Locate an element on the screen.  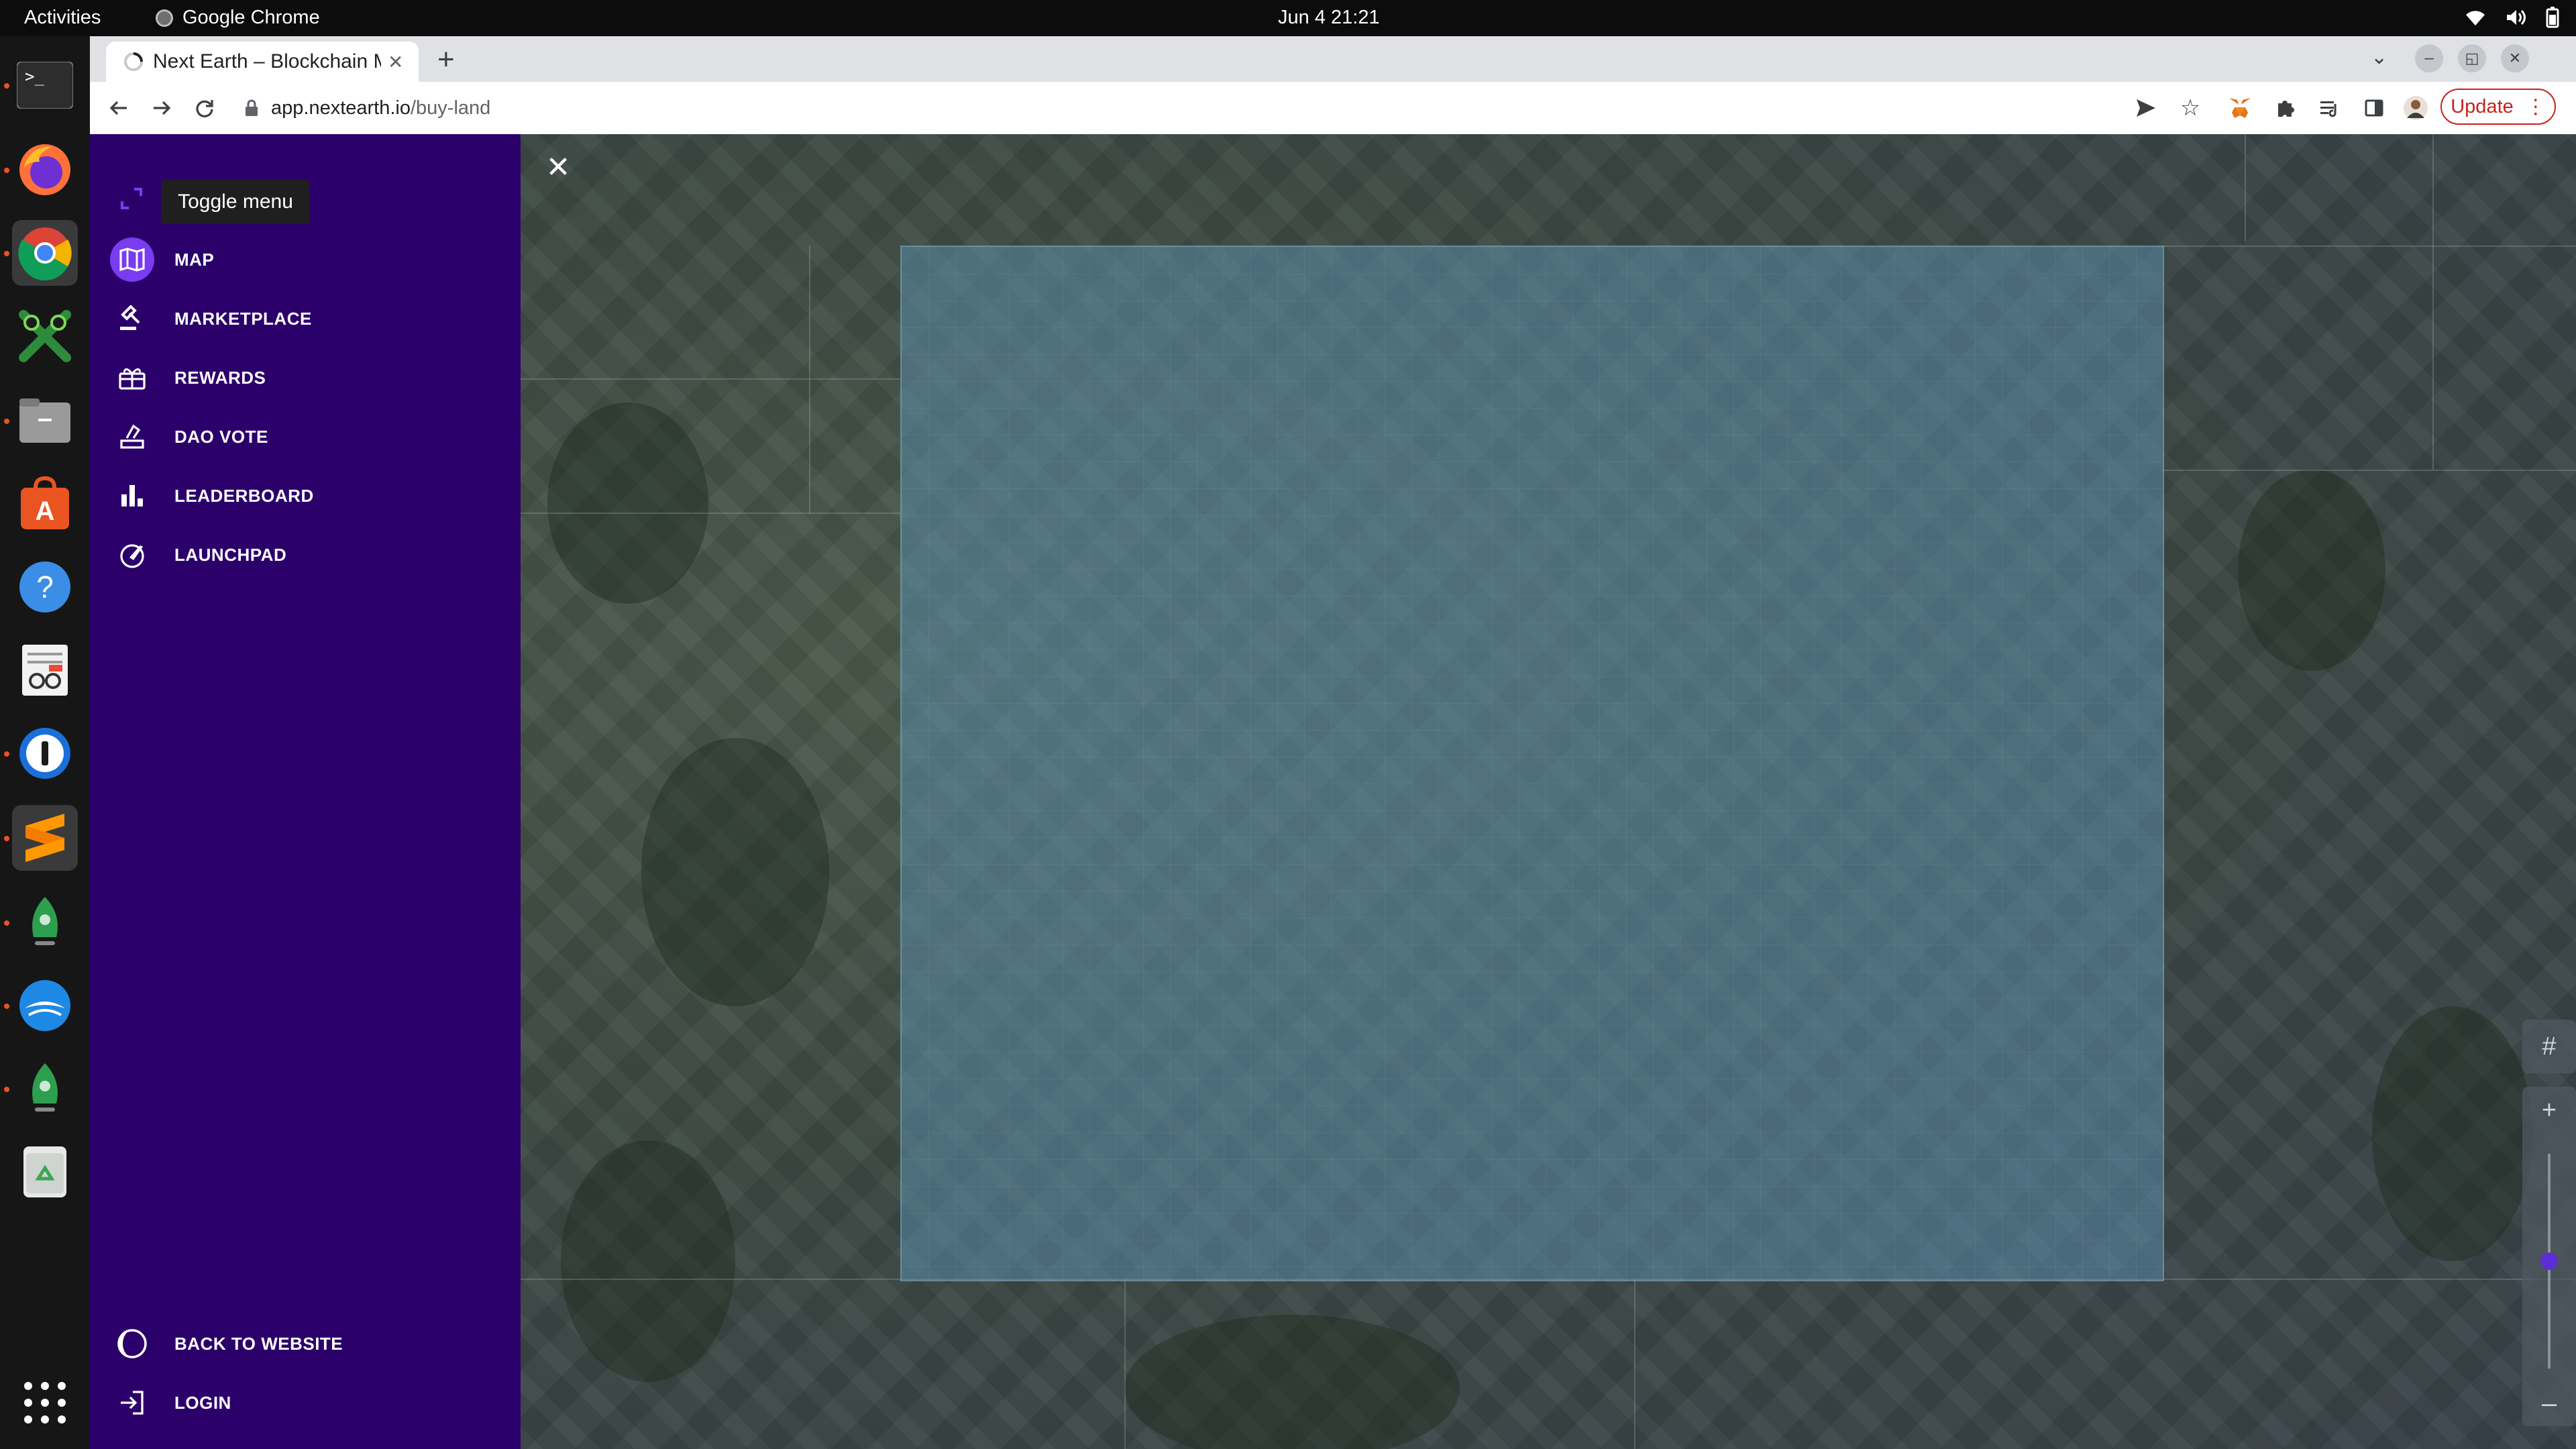
nav-rewards: REWARDS is located at coordinates (188, 378).